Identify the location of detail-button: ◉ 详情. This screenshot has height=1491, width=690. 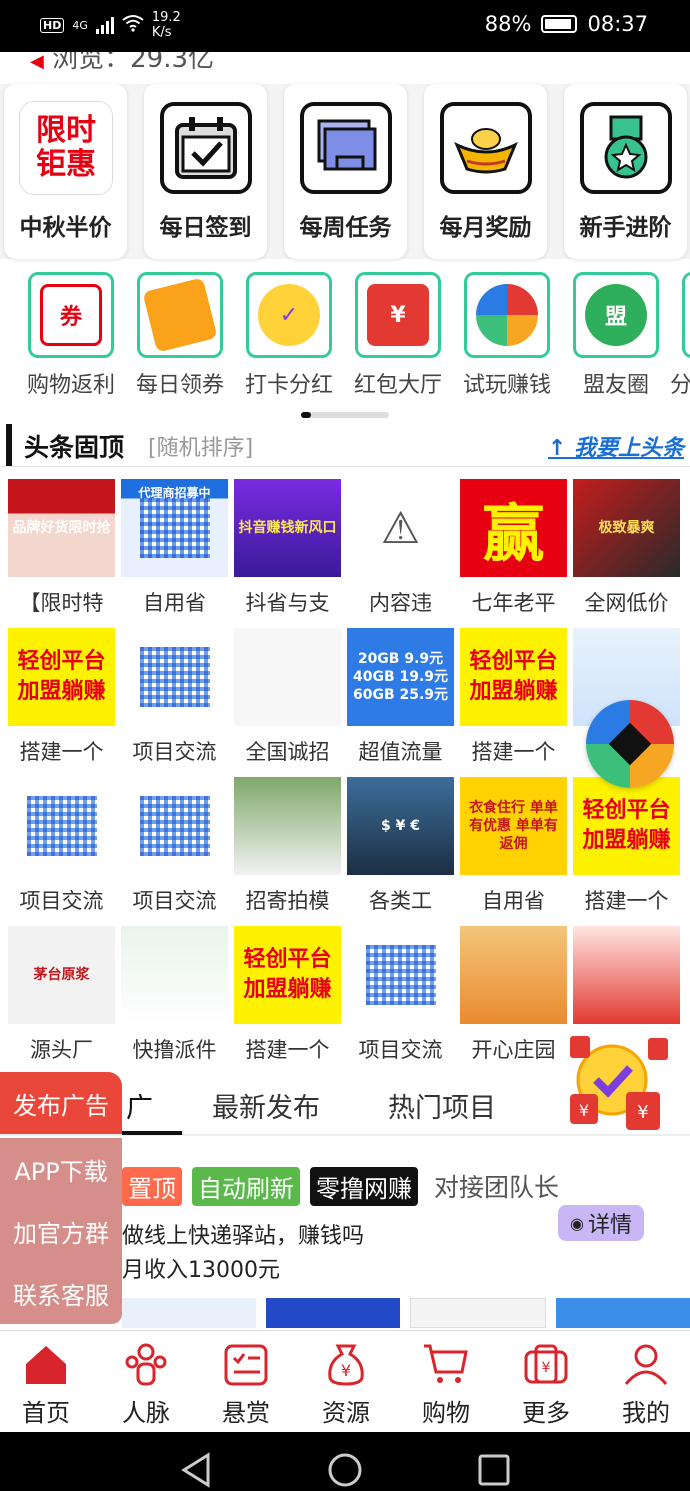
(601, 1223).